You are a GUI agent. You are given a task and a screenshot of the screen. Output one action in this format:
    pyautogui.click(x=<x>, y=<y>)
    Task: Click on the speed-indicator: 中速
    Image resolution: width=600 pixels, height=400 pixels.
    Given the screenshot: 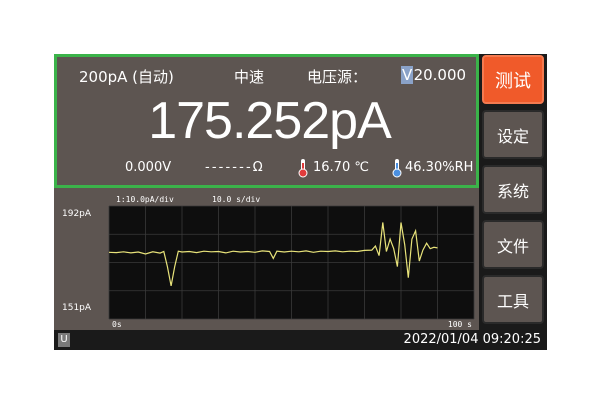 What is the action you would take?
    pyautogui.click(x=249, y=76)
    